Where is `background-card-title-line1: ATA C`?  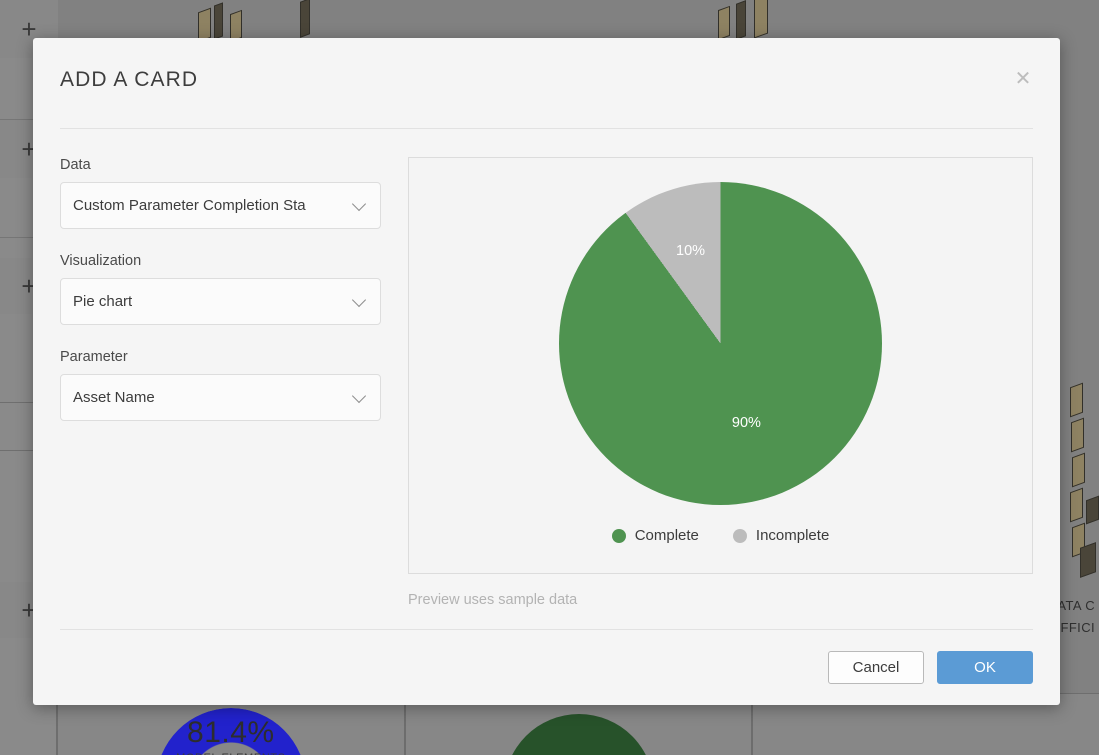
background-card-title-line1: ATA C is located at coordinates (1076, 605).